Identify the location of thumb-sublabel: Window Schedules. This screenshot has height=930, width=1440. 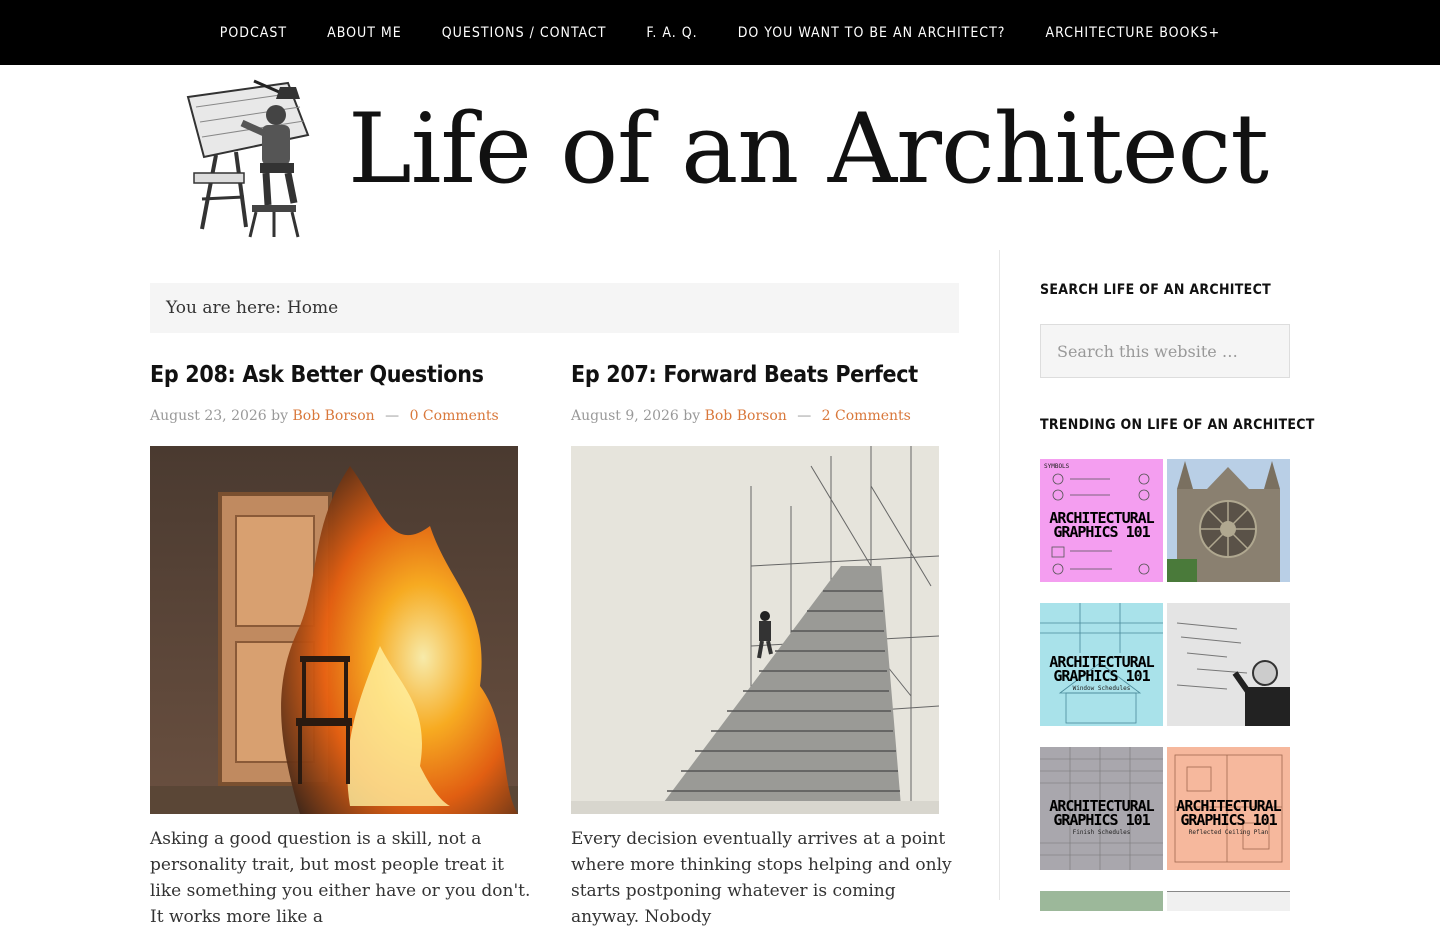
(1101, 688).